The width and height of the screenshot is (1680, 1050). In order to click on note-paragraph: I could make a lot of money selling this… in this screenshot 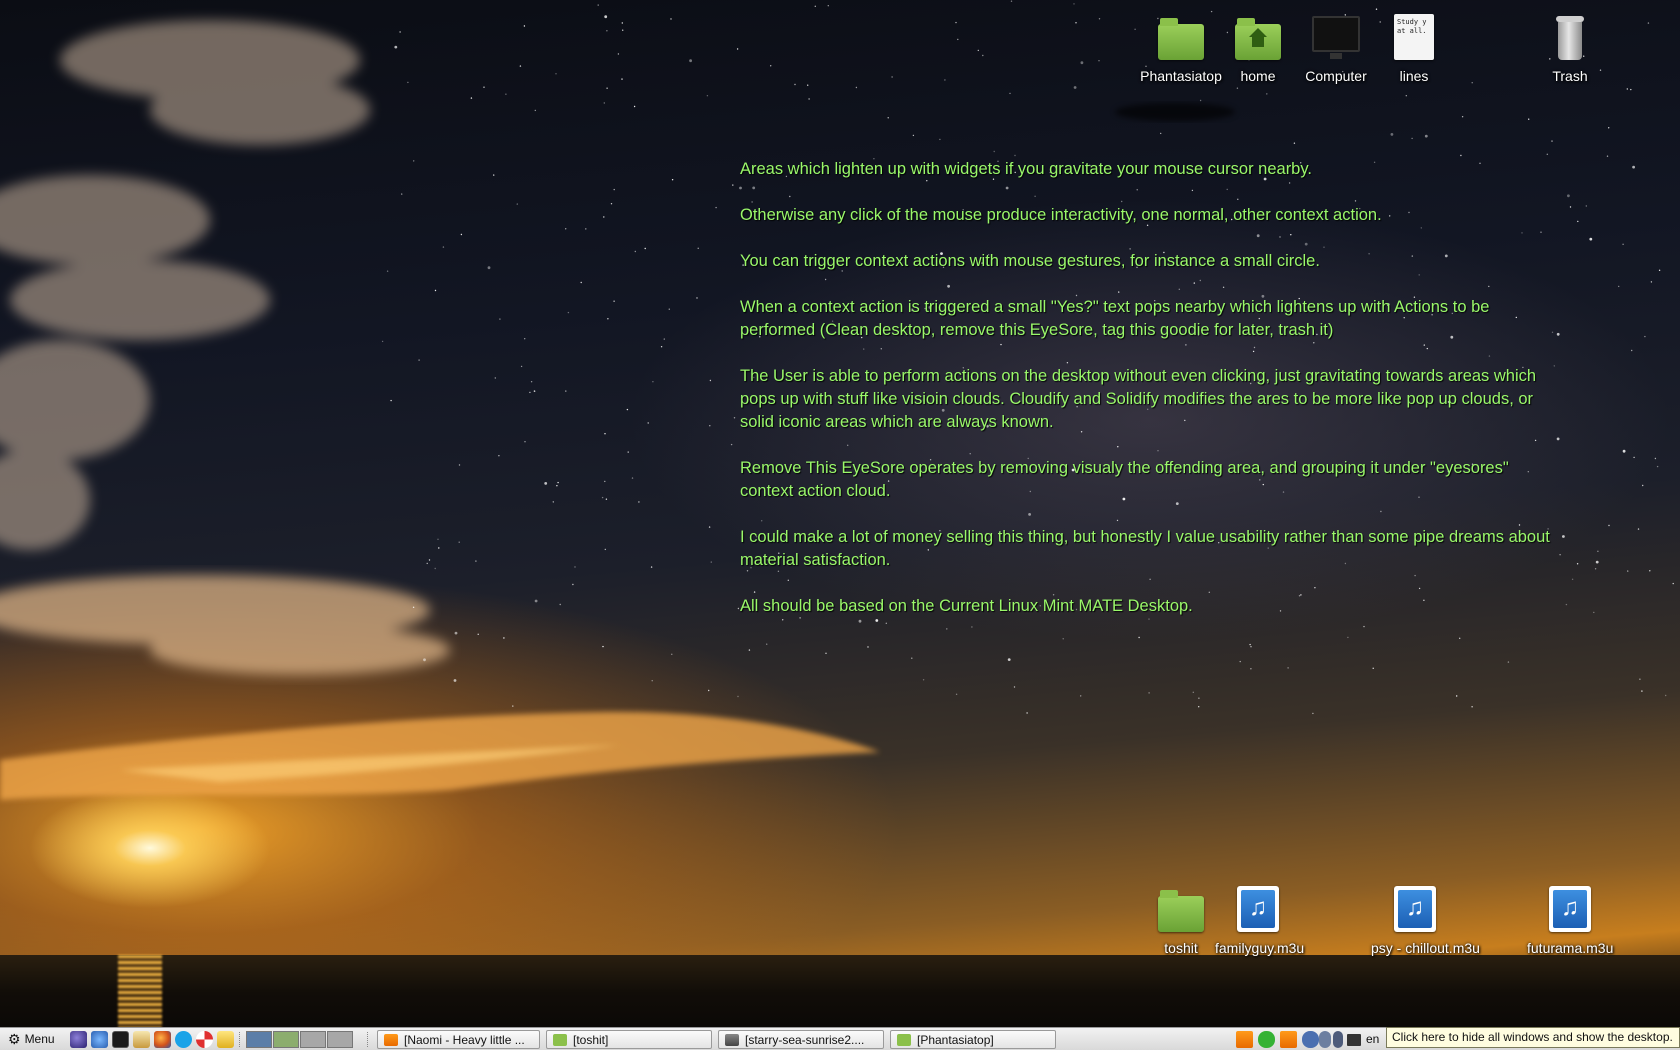, I will do `click(1145, 548)`.